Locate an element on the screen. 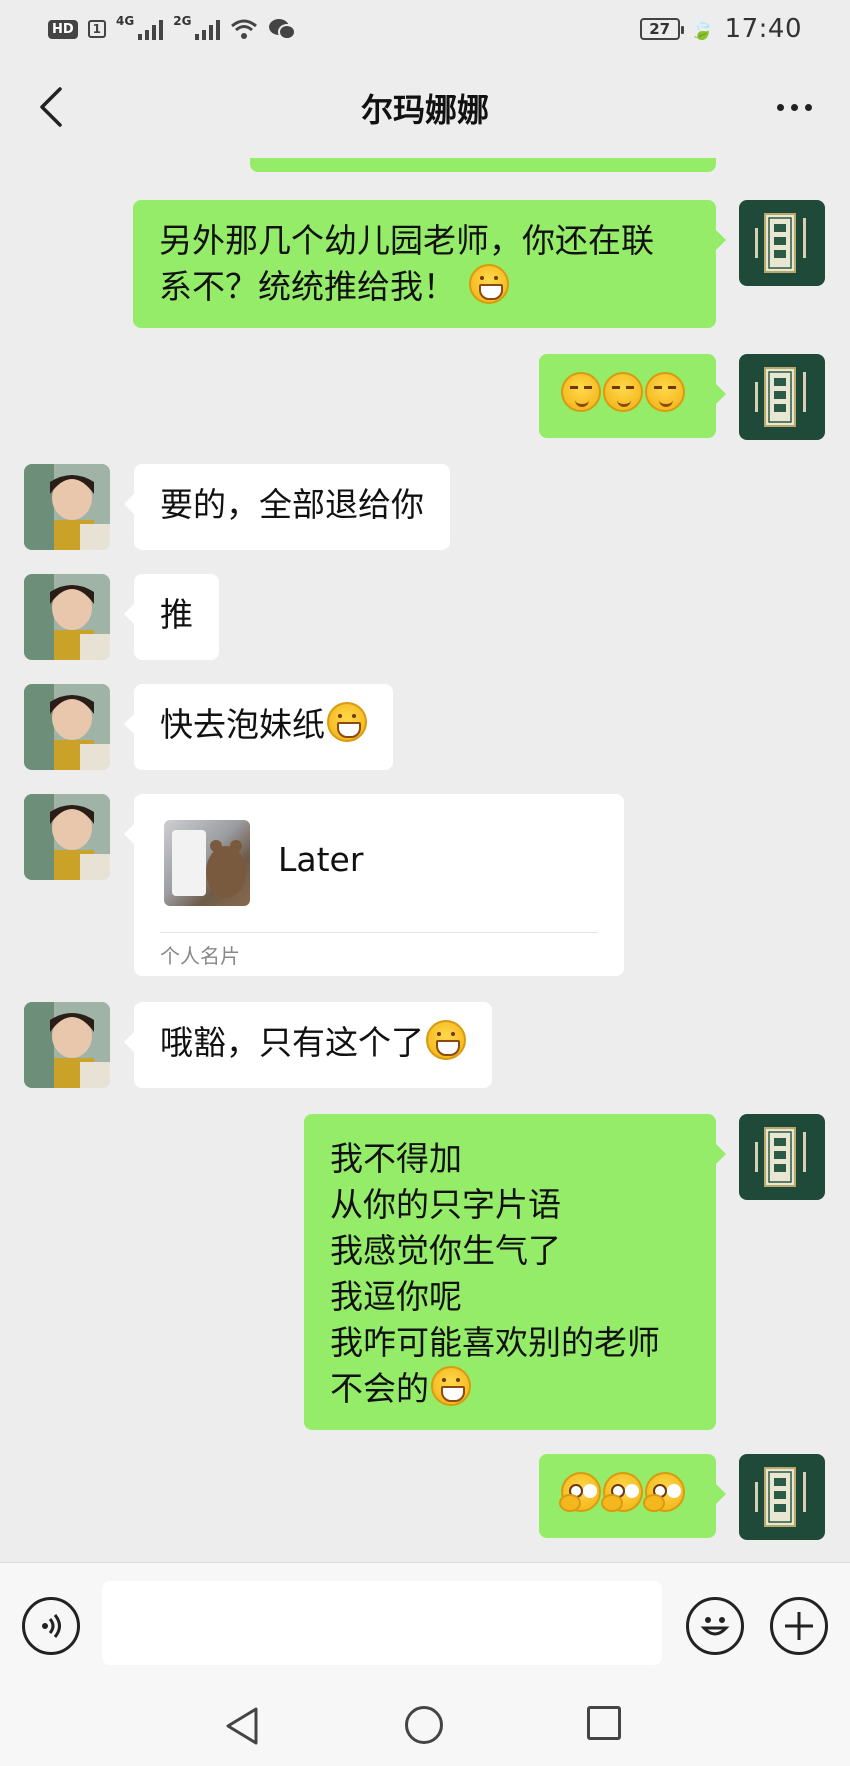  message-text-line: 哦豁，只有这个了 is located at coordinates (313, 1043).